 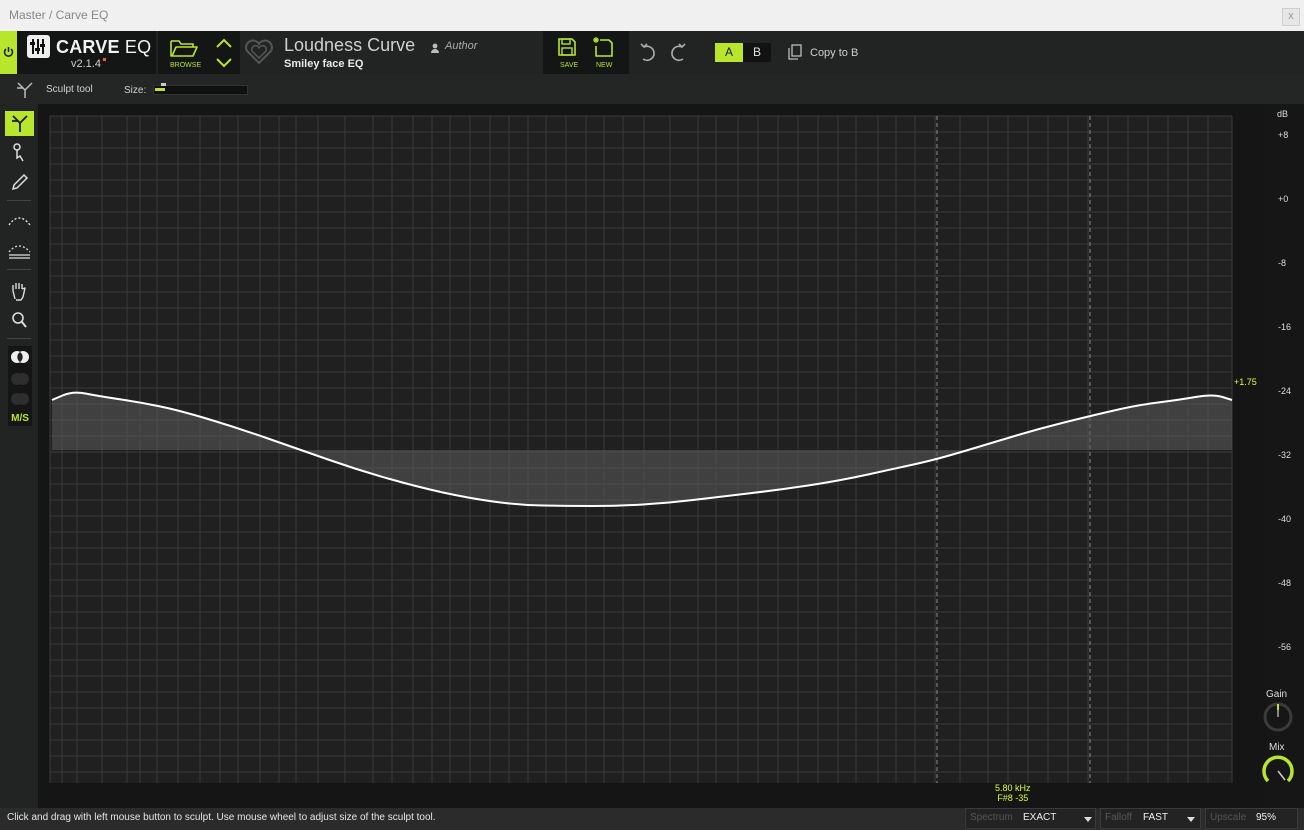 I want to click on spectrum-value: EXACT, so click(x=1040, y=817).